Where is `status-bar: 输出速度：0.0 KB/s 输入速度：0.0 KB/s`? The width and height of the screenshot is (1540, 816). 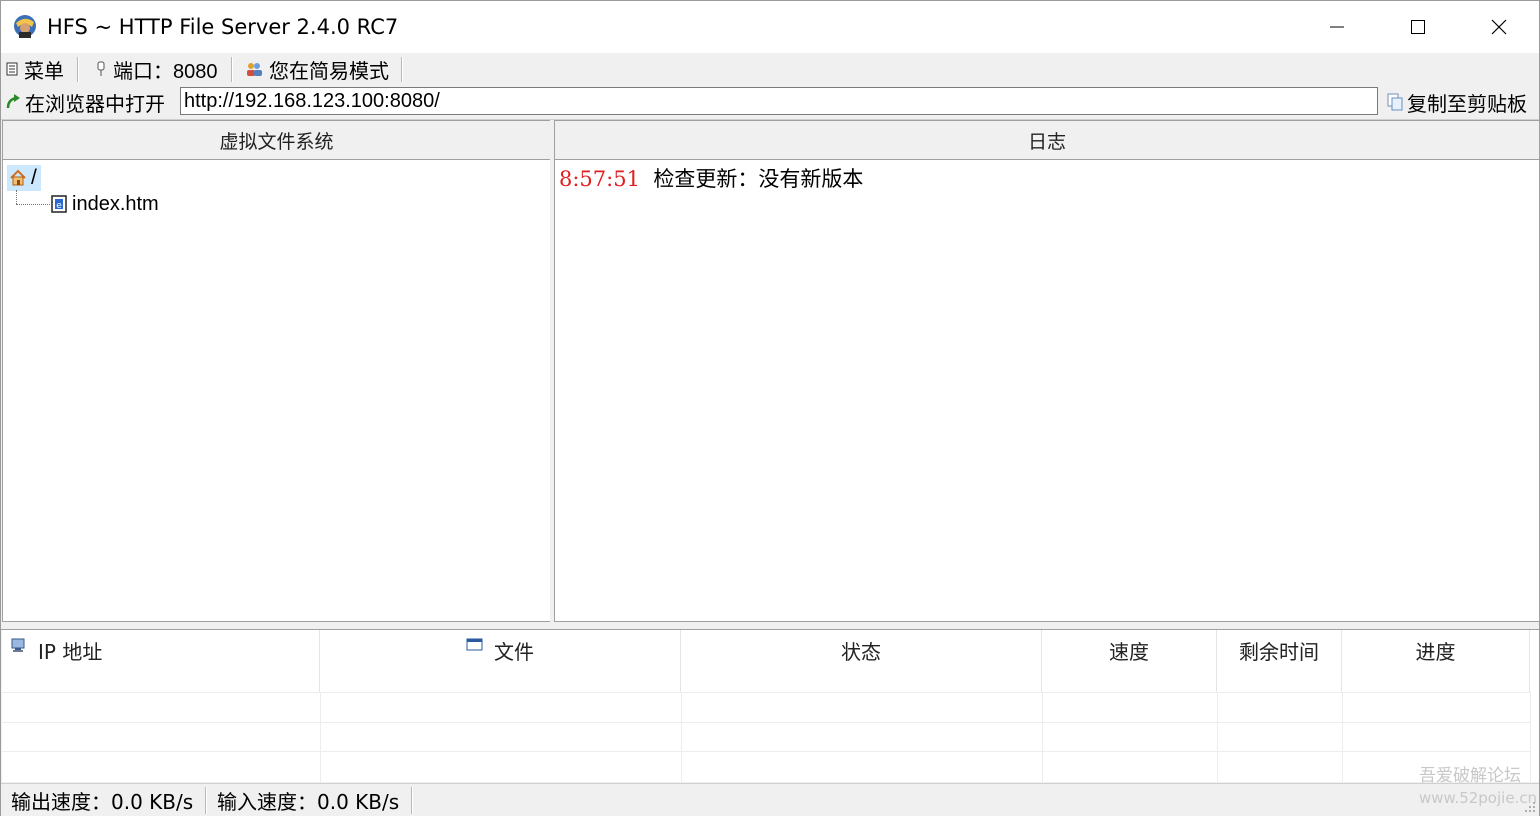
status-bar: 输出速度：0.0 KB/s 输入速度：0.0 KB/s is located at coordinates (770, 799).